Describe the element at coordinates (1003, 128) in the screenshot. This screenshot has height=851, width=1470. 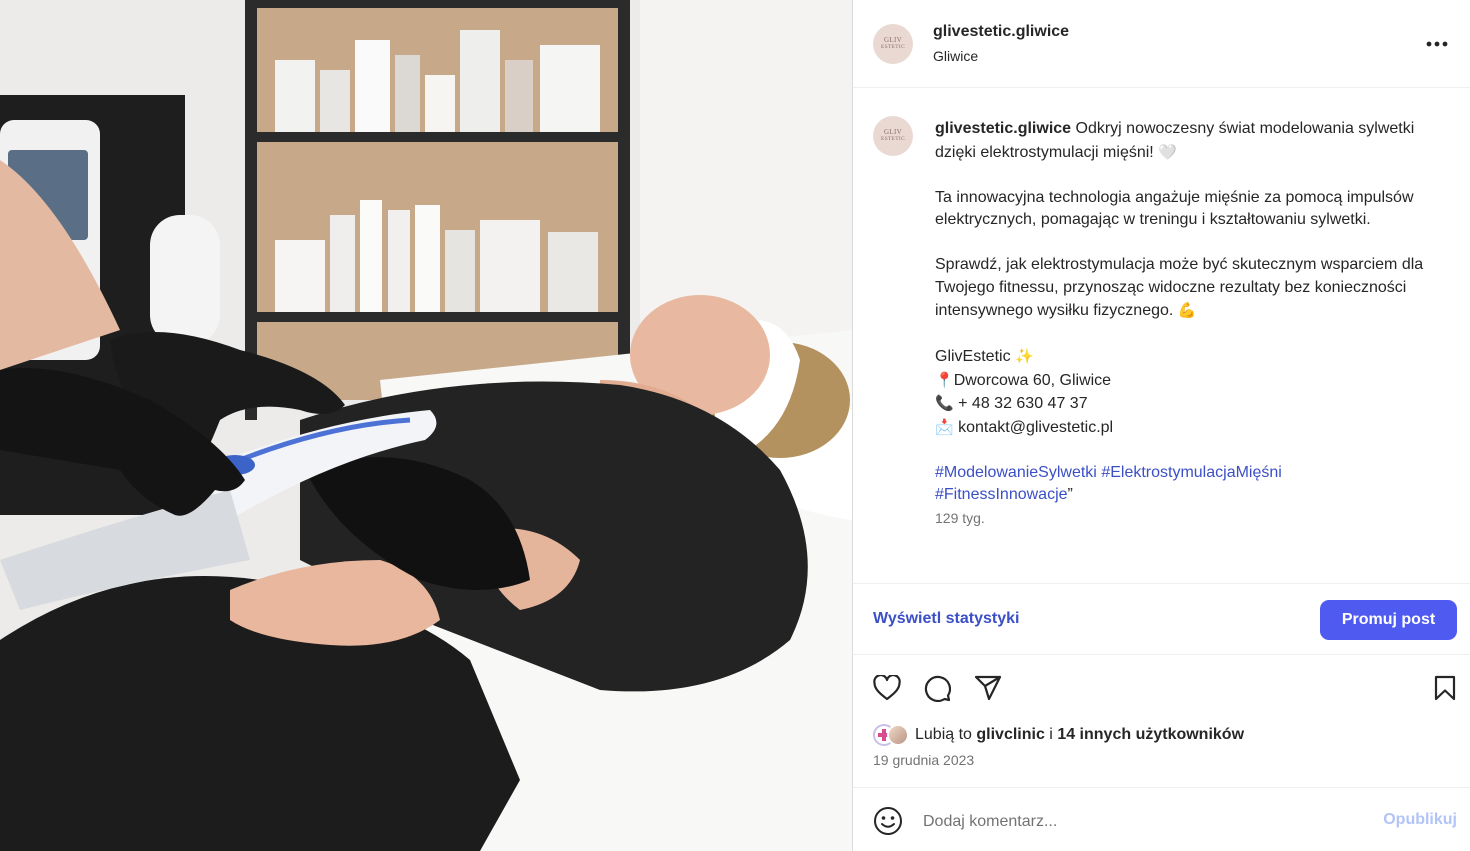
I see `caption-username: glivestetic.gliwice` at that location.